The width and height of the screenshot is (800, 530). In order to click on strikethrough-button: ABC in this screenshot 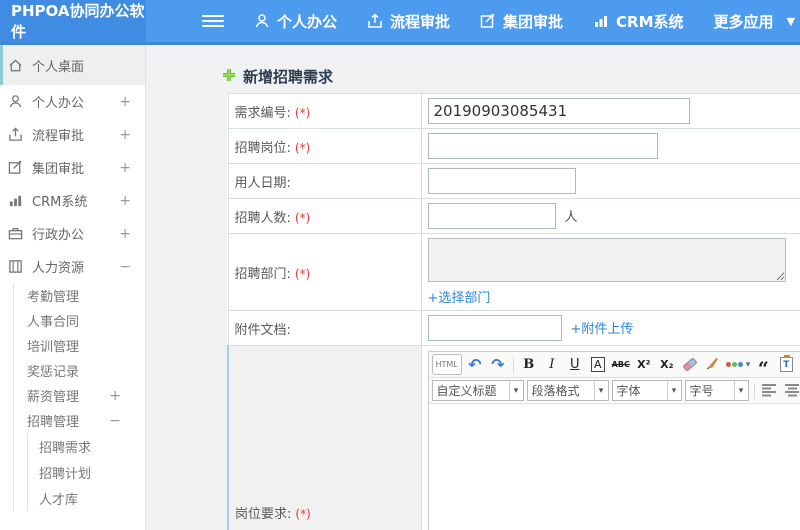, I will do `click(621, 364)`.